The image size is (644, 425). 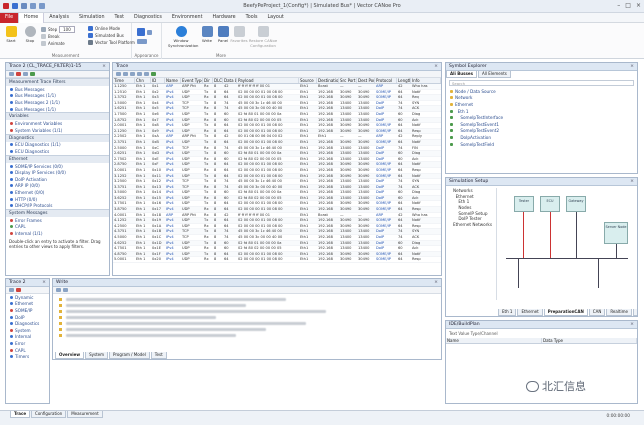 What do you see at coordinates (616, 233) in the screenshot?
I see `sim-node-server: Server Node` at bounding box center [616, 233].